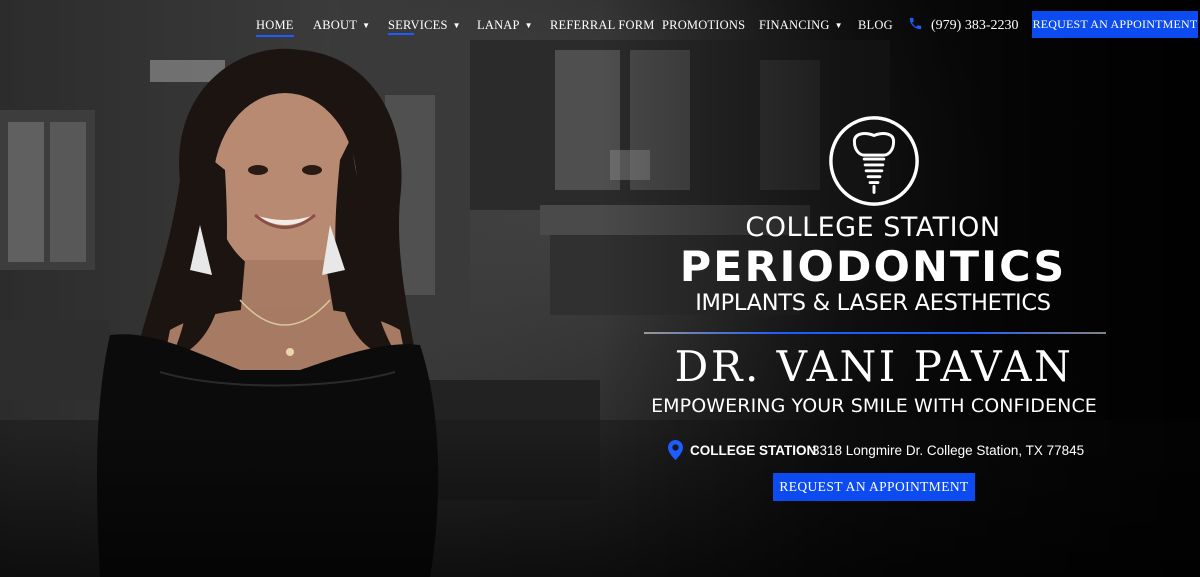  What do you see at coordinates (874, 406) in the screenshot?
I see `tagline: EMPOWERING YOUR SMILE WITH CONFIDENCE` at bounding box center [874, 406].